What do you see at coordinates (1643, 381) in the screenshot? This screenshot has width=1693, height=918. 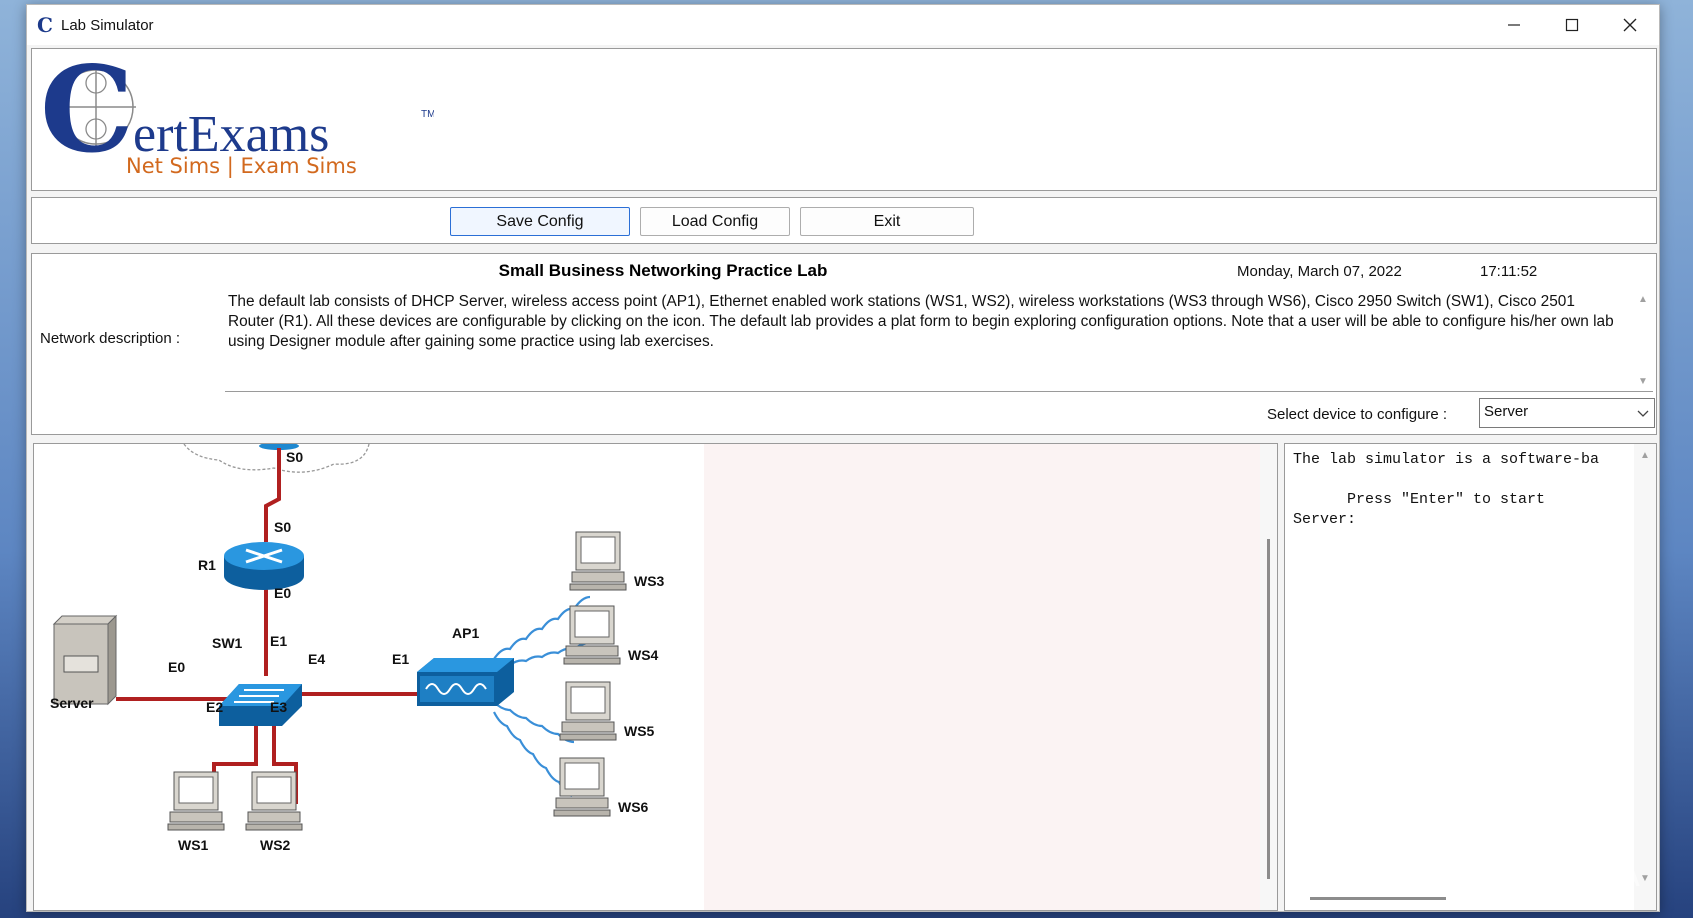 I see `scroll-down-icon: ▼` at bounding box center [1643, 381].